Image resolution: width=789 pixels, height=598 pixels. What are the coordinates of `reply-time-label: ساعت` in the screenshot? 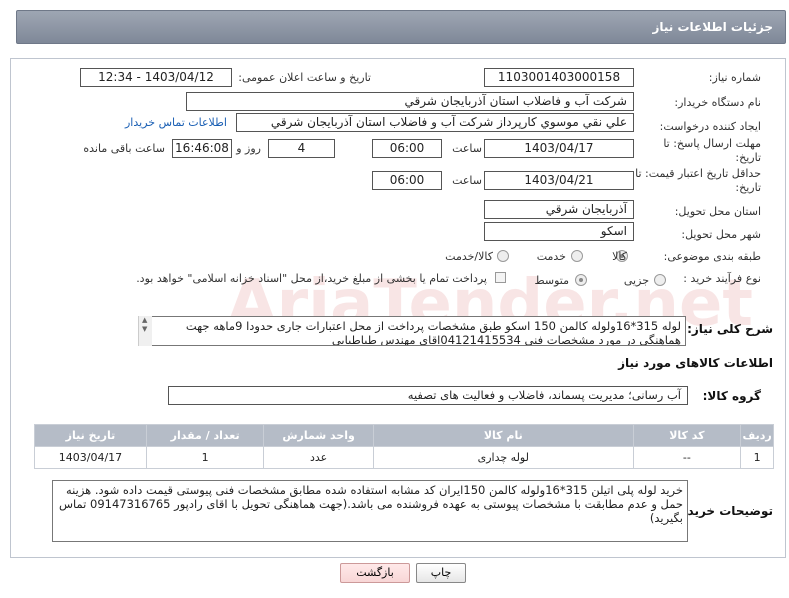 It's located at (467, 148).